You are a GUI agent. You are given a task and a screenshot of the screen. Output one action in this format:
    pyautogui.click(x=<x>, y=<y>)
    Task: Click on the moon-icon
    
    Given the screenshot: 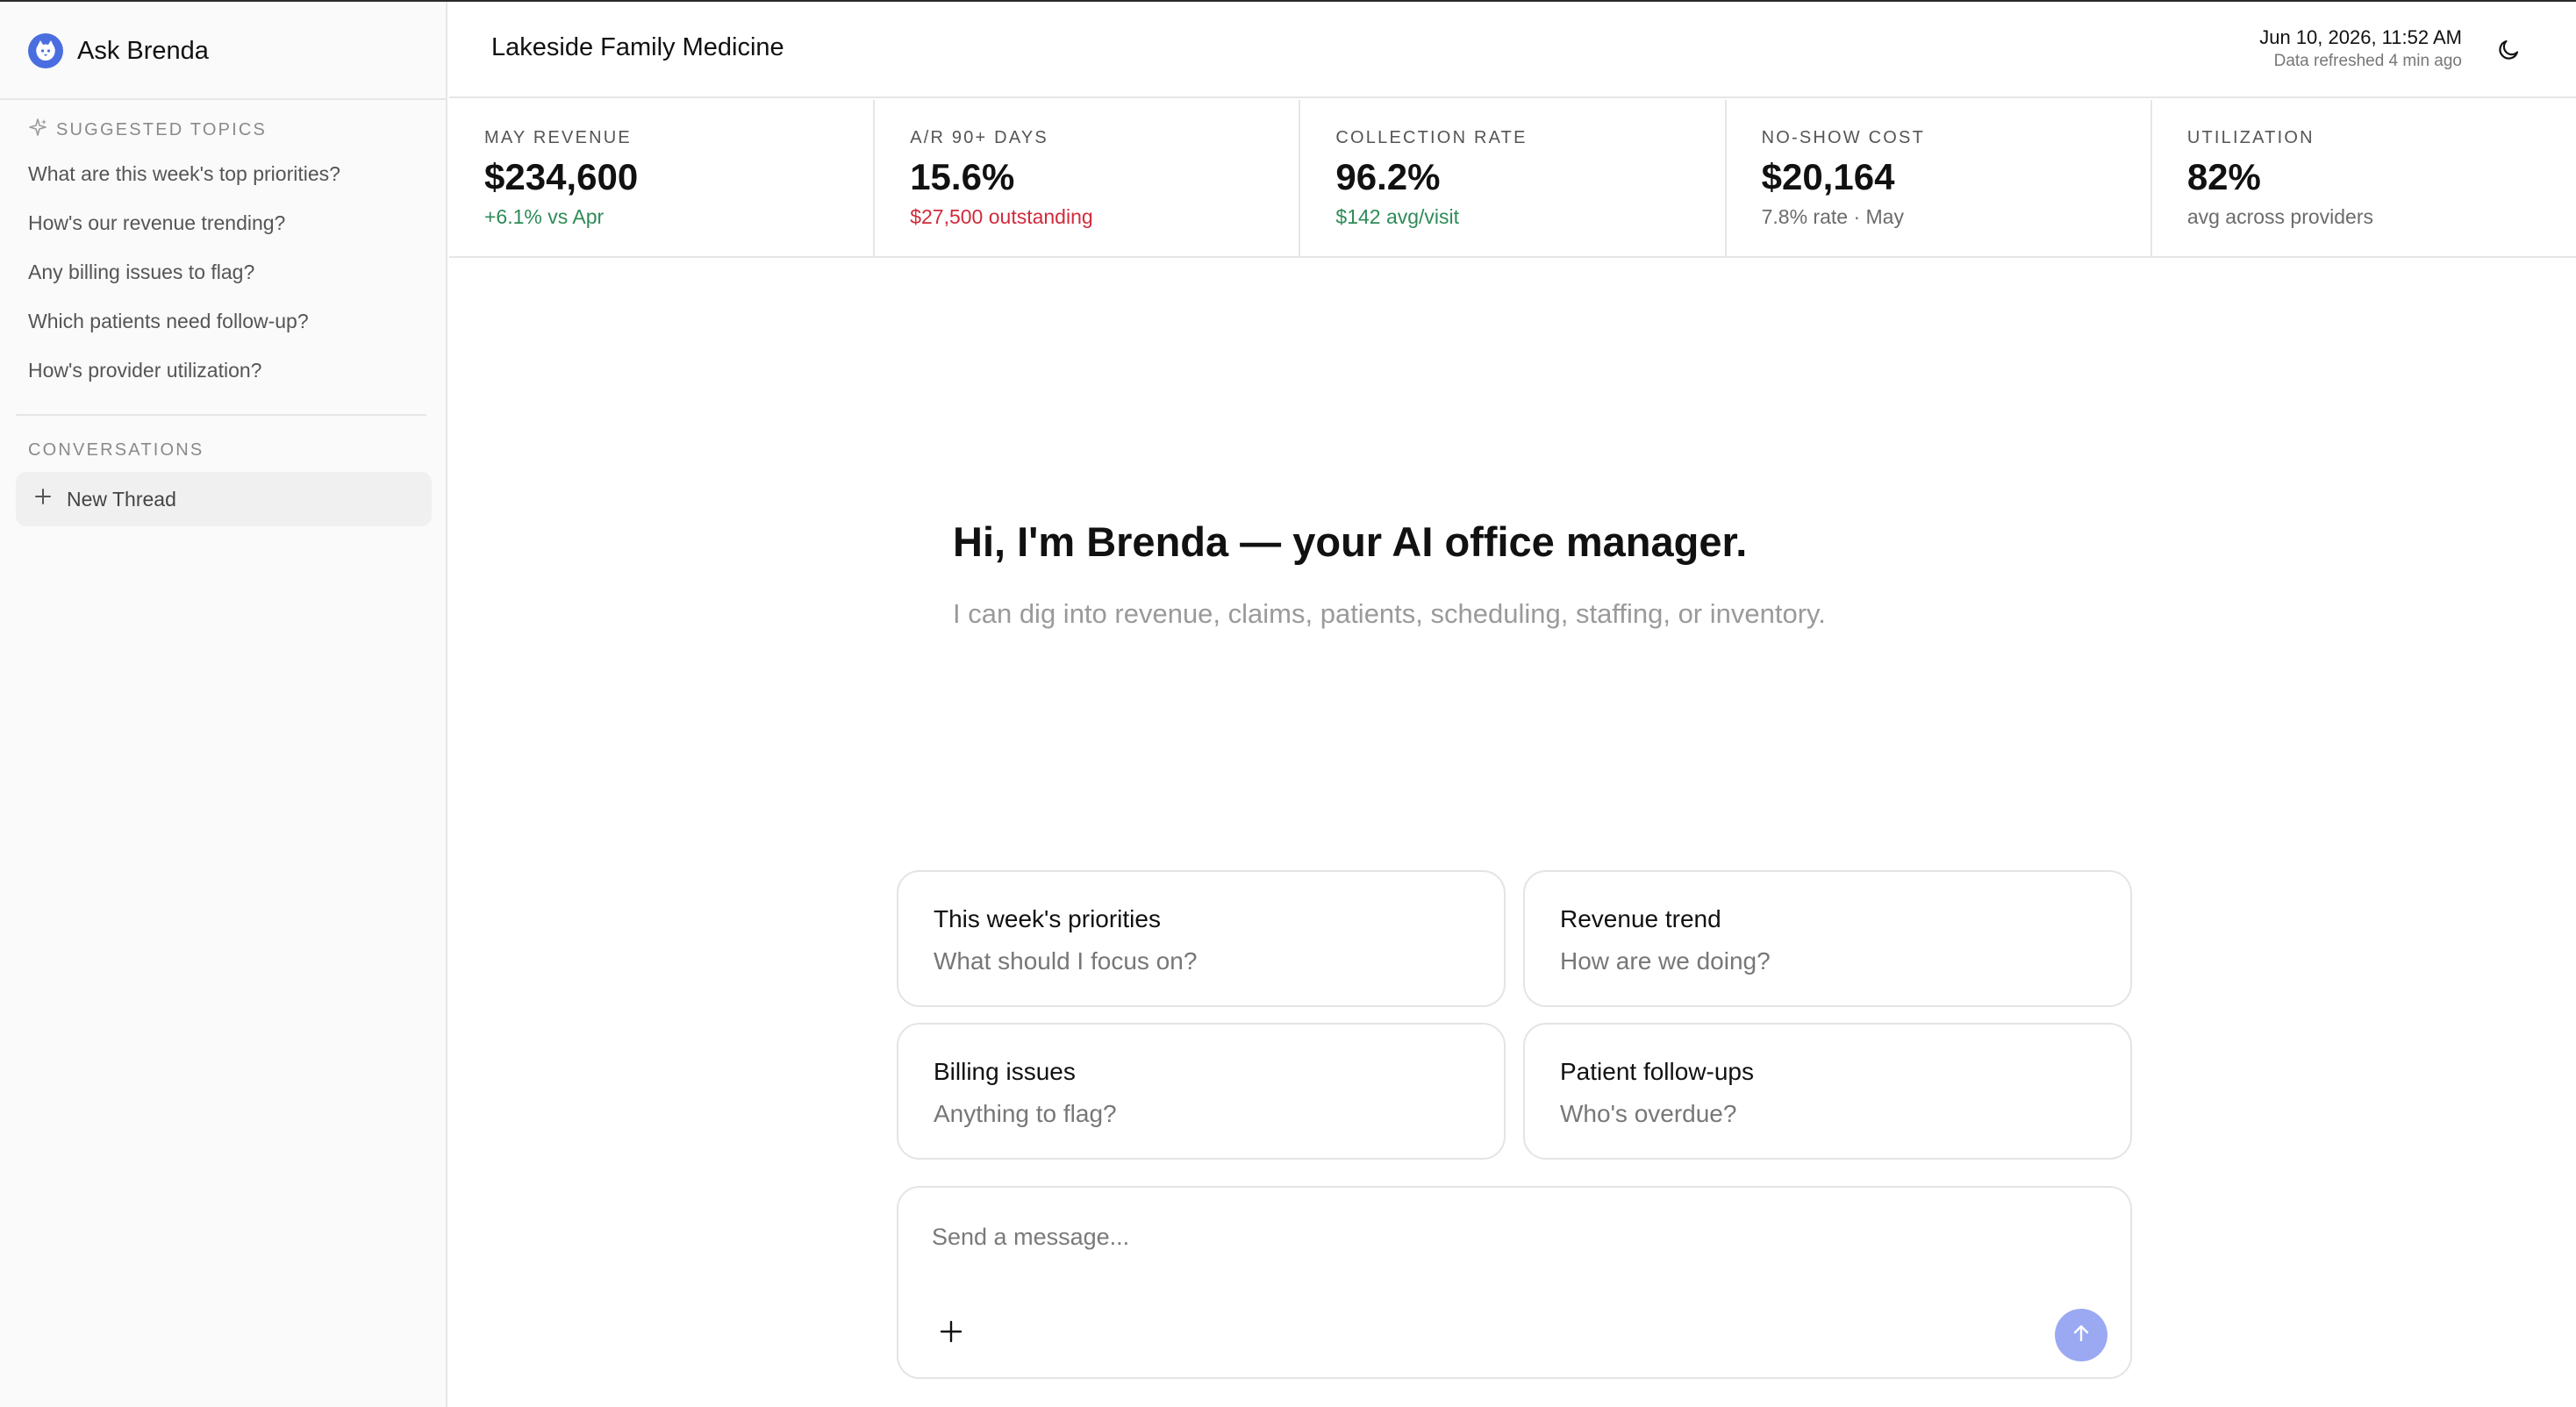 What is the action you would take?
    pyautogui.click(x=2509, y=51)
    